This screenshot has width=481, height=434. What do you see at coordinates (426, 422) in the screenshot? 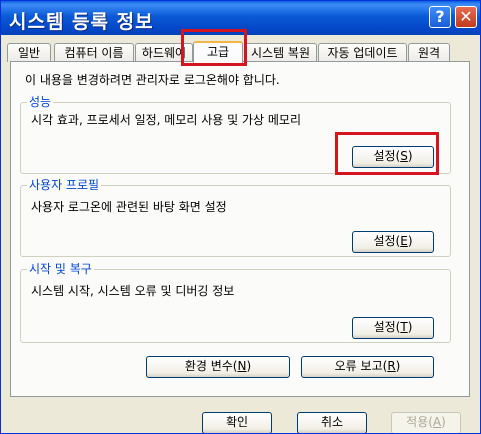
I see `apply-button: 적용(A)` at bounding box center [426, 422].